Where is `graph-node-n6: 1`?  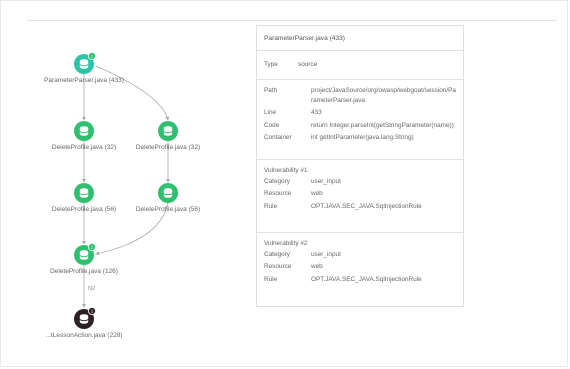 graph-node-n6: 1 is located at coordinates (85, 253).